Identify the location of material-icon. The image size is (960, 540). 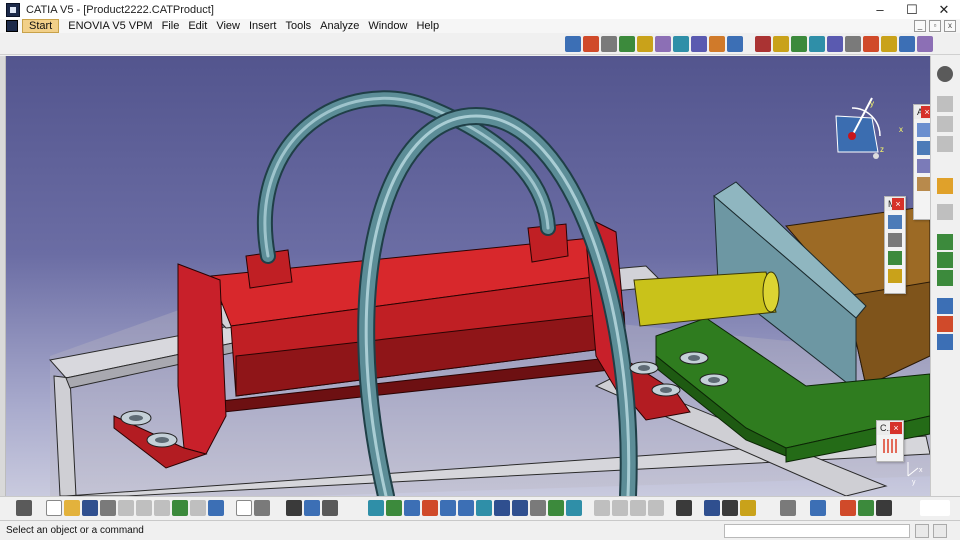
(848, 508).